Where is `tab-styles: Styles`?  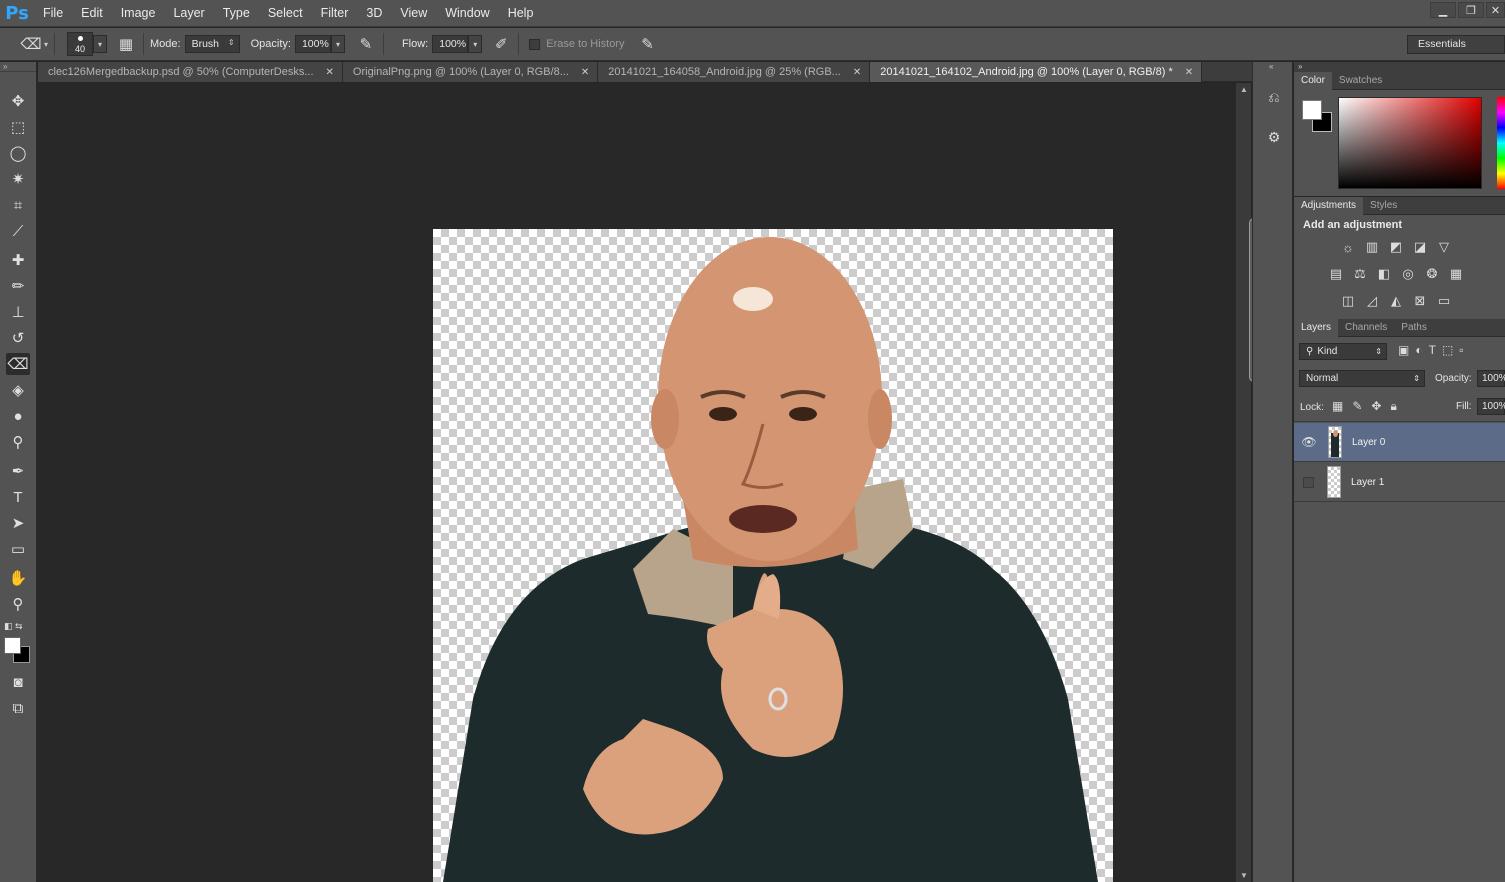
tab-styles: Styles is located at coordinates (1383, 206).